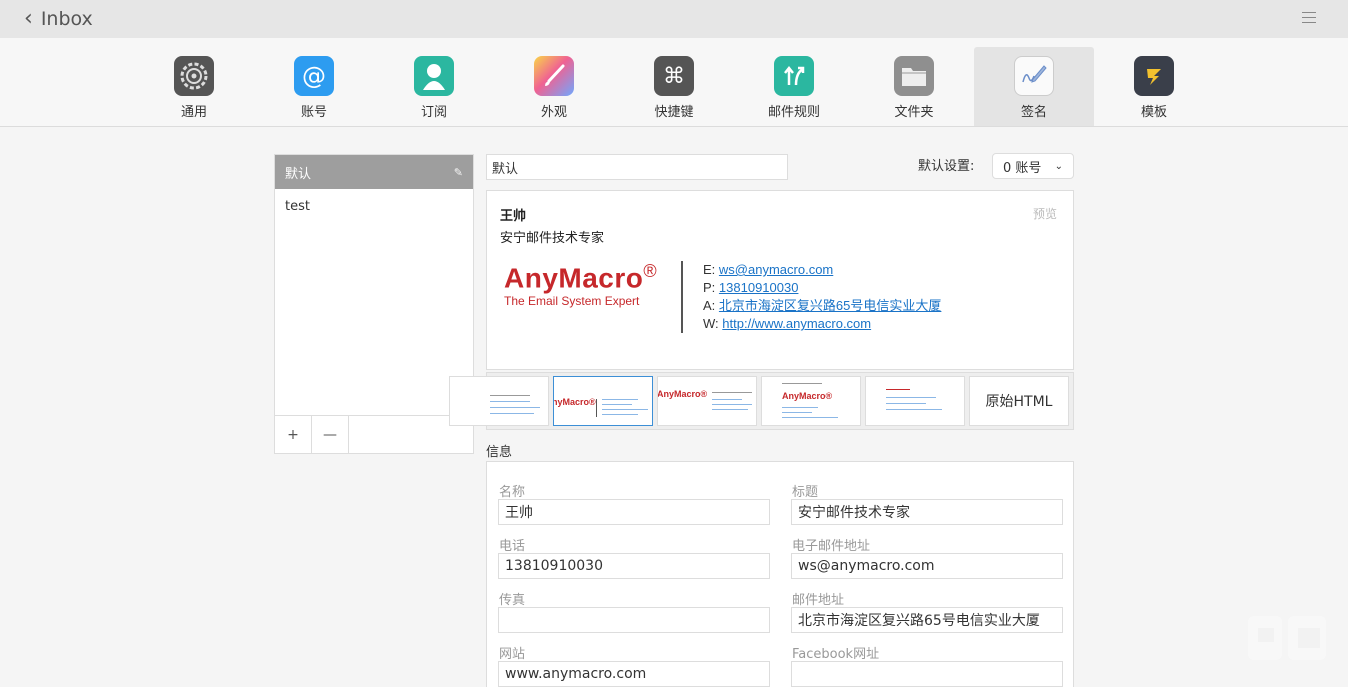  Describe the element at coordinates (1022, 168) in the screenshot. I see `account-select-value: 0 账号` at that location.